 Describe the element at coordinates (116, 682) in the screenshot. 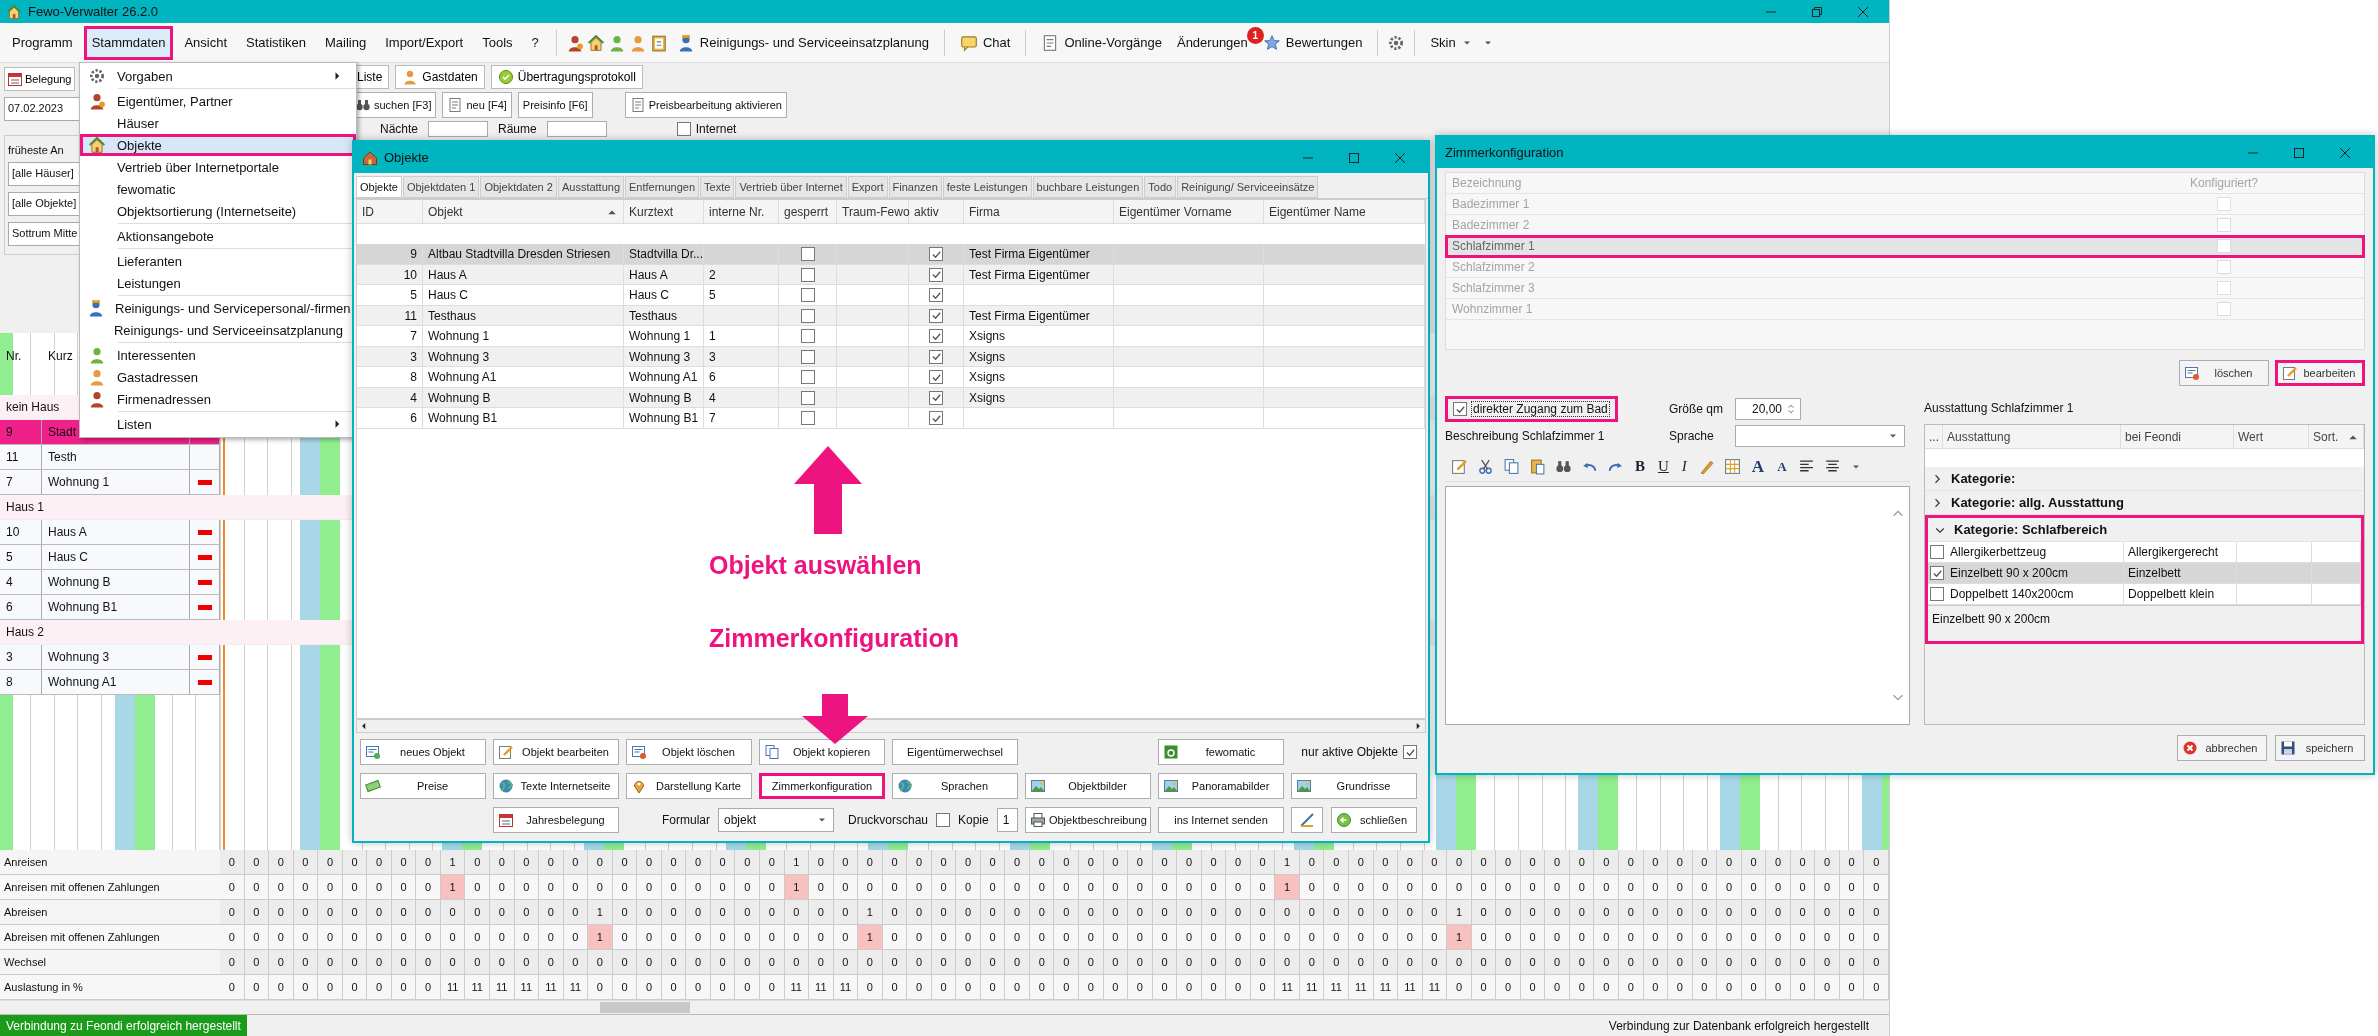

I see `table-cell: Wohnung A1` at that location.